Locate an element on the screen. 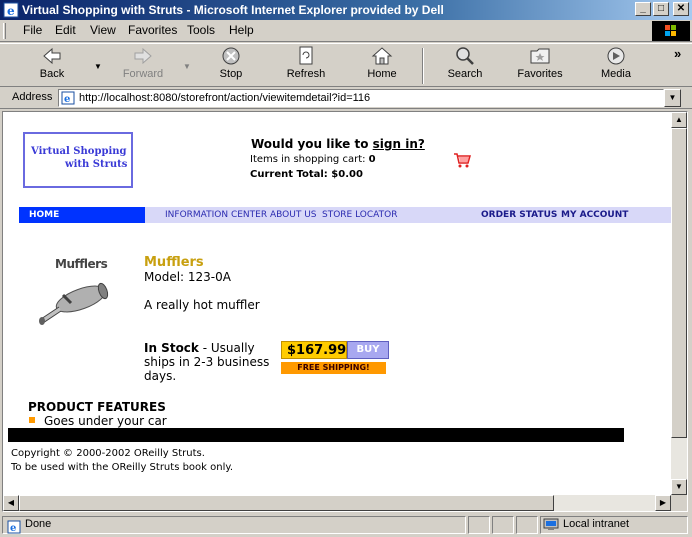 The image size is (692, 537). logo-line-1: Virtual Shopping is located at coordinates (79, 151).